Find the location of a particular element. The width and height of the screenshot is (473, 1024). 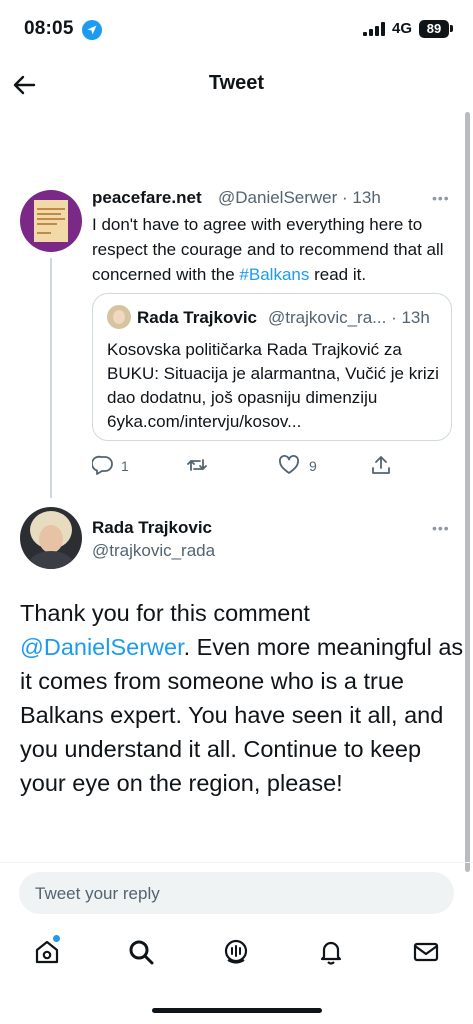

network-type: 4G is located at coordinates (402, 28).